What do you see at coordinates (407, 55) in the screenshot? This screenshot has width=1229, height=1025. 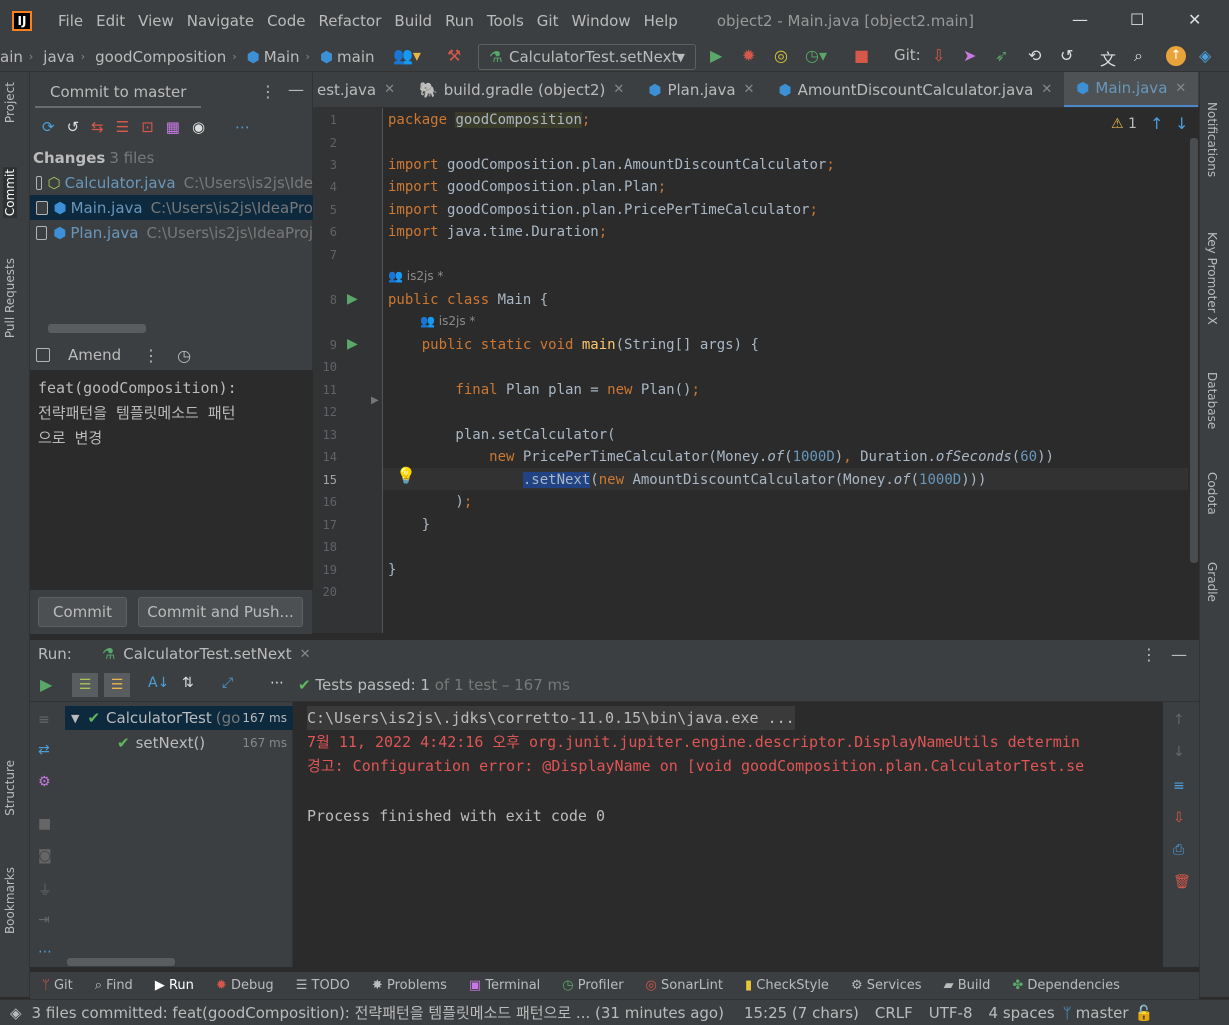 I see `users-icon: 👥▾` at bounding box center [407, 55].